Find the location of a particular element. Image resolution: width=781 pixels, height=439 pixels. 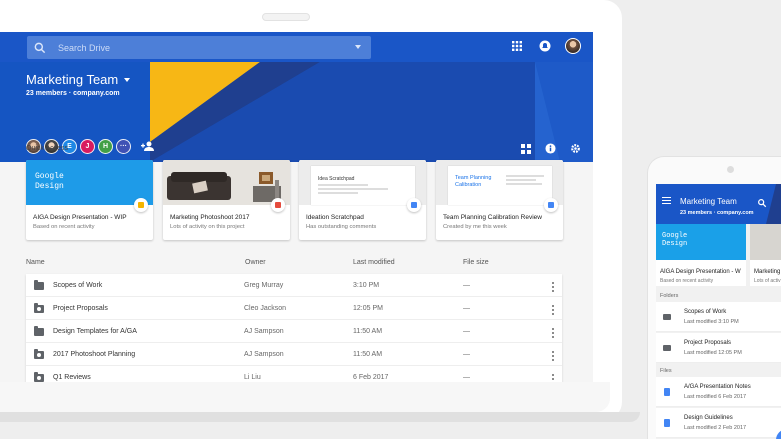

card-subtitle: Created by me this week is located at coordinates (475, 227).